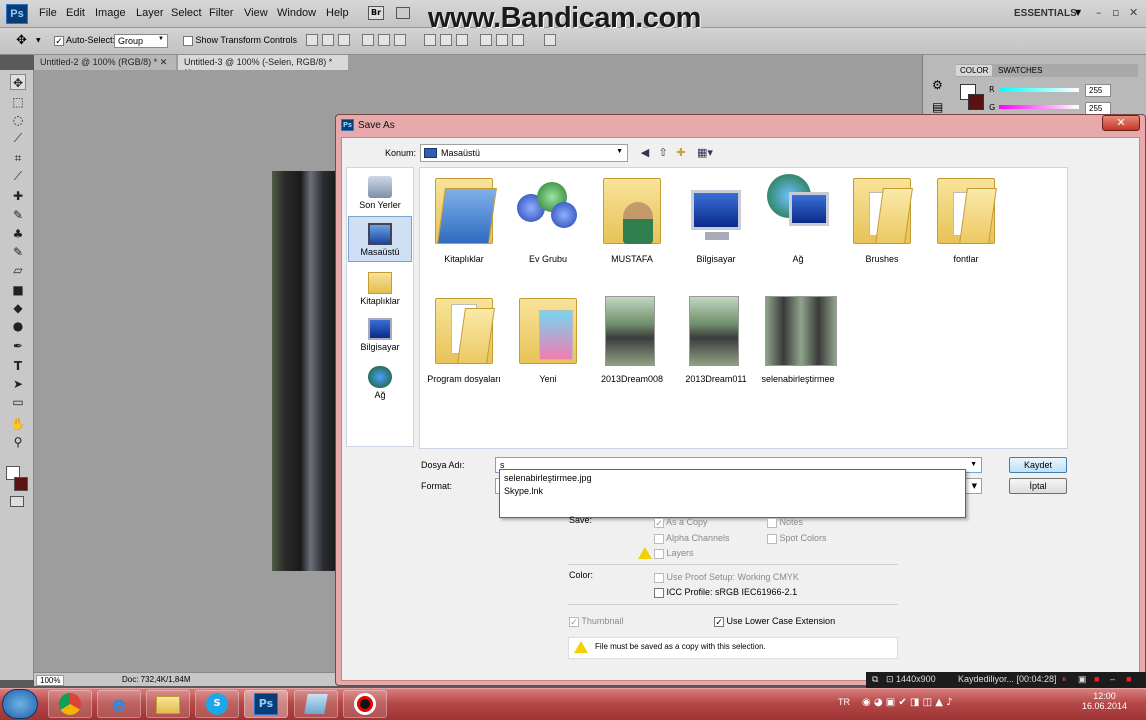 The image size is (1146, 720). I want to click on file-item: fontlar, so click(966, 227).